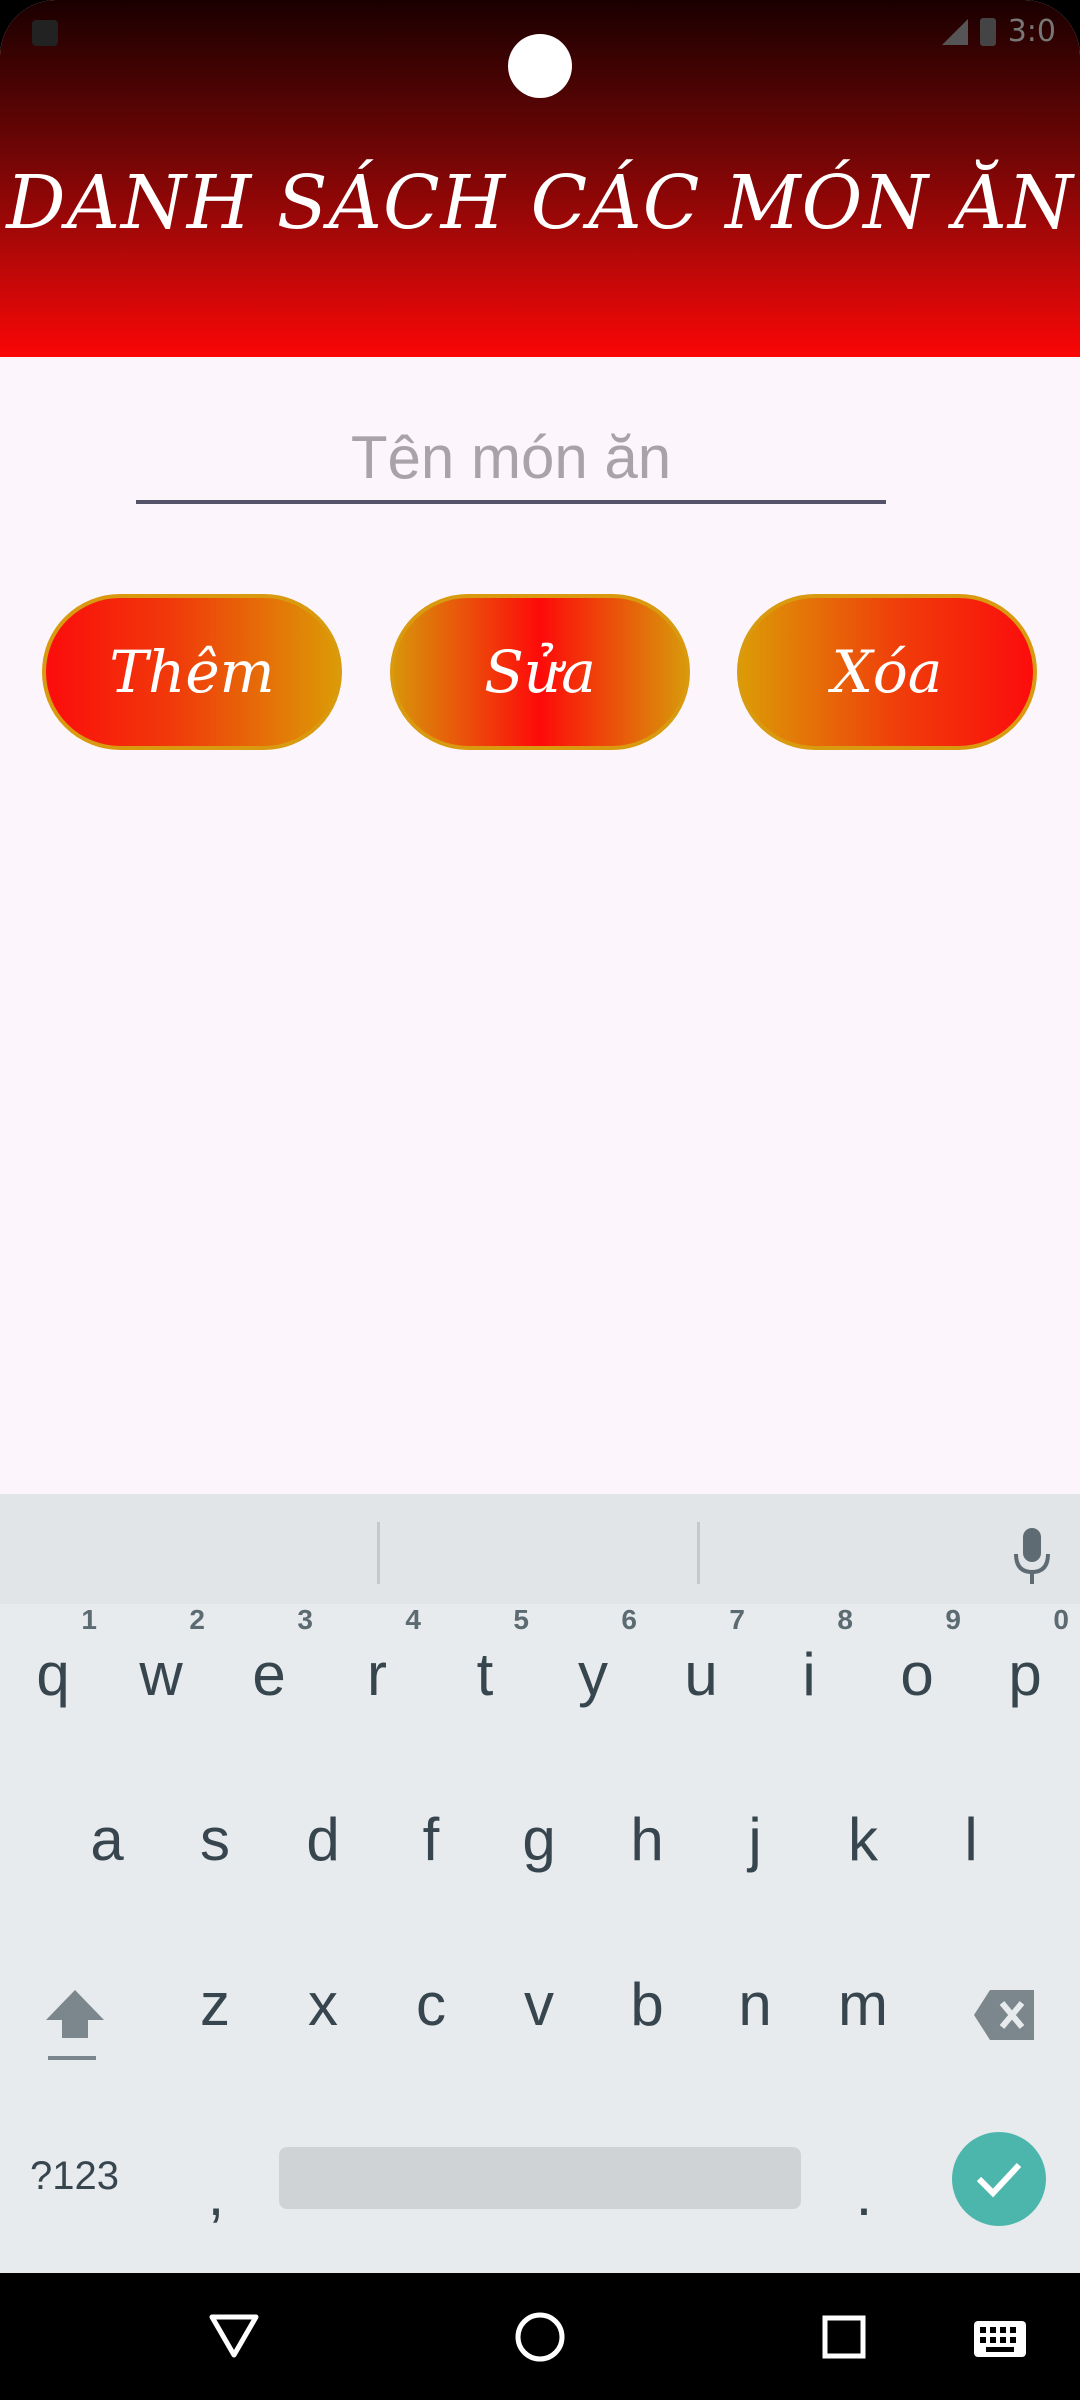  I want to click on key-hint: 3, so click(305, 1619).